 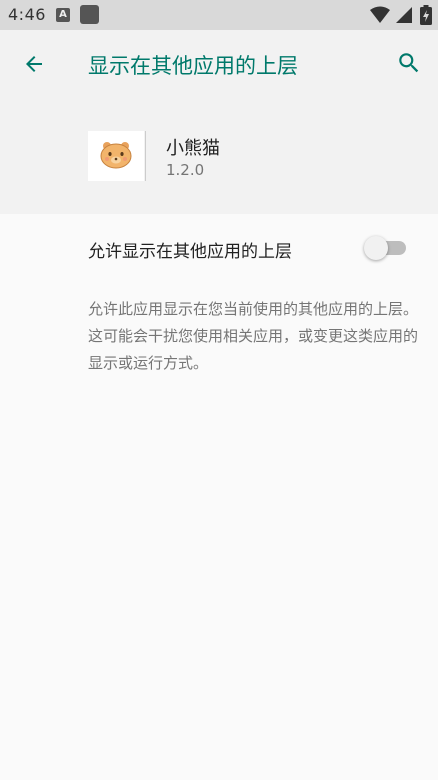 I want to click on overlay-permission-row: 允许显示在其他应用的上层, so click(x=219, y=248).